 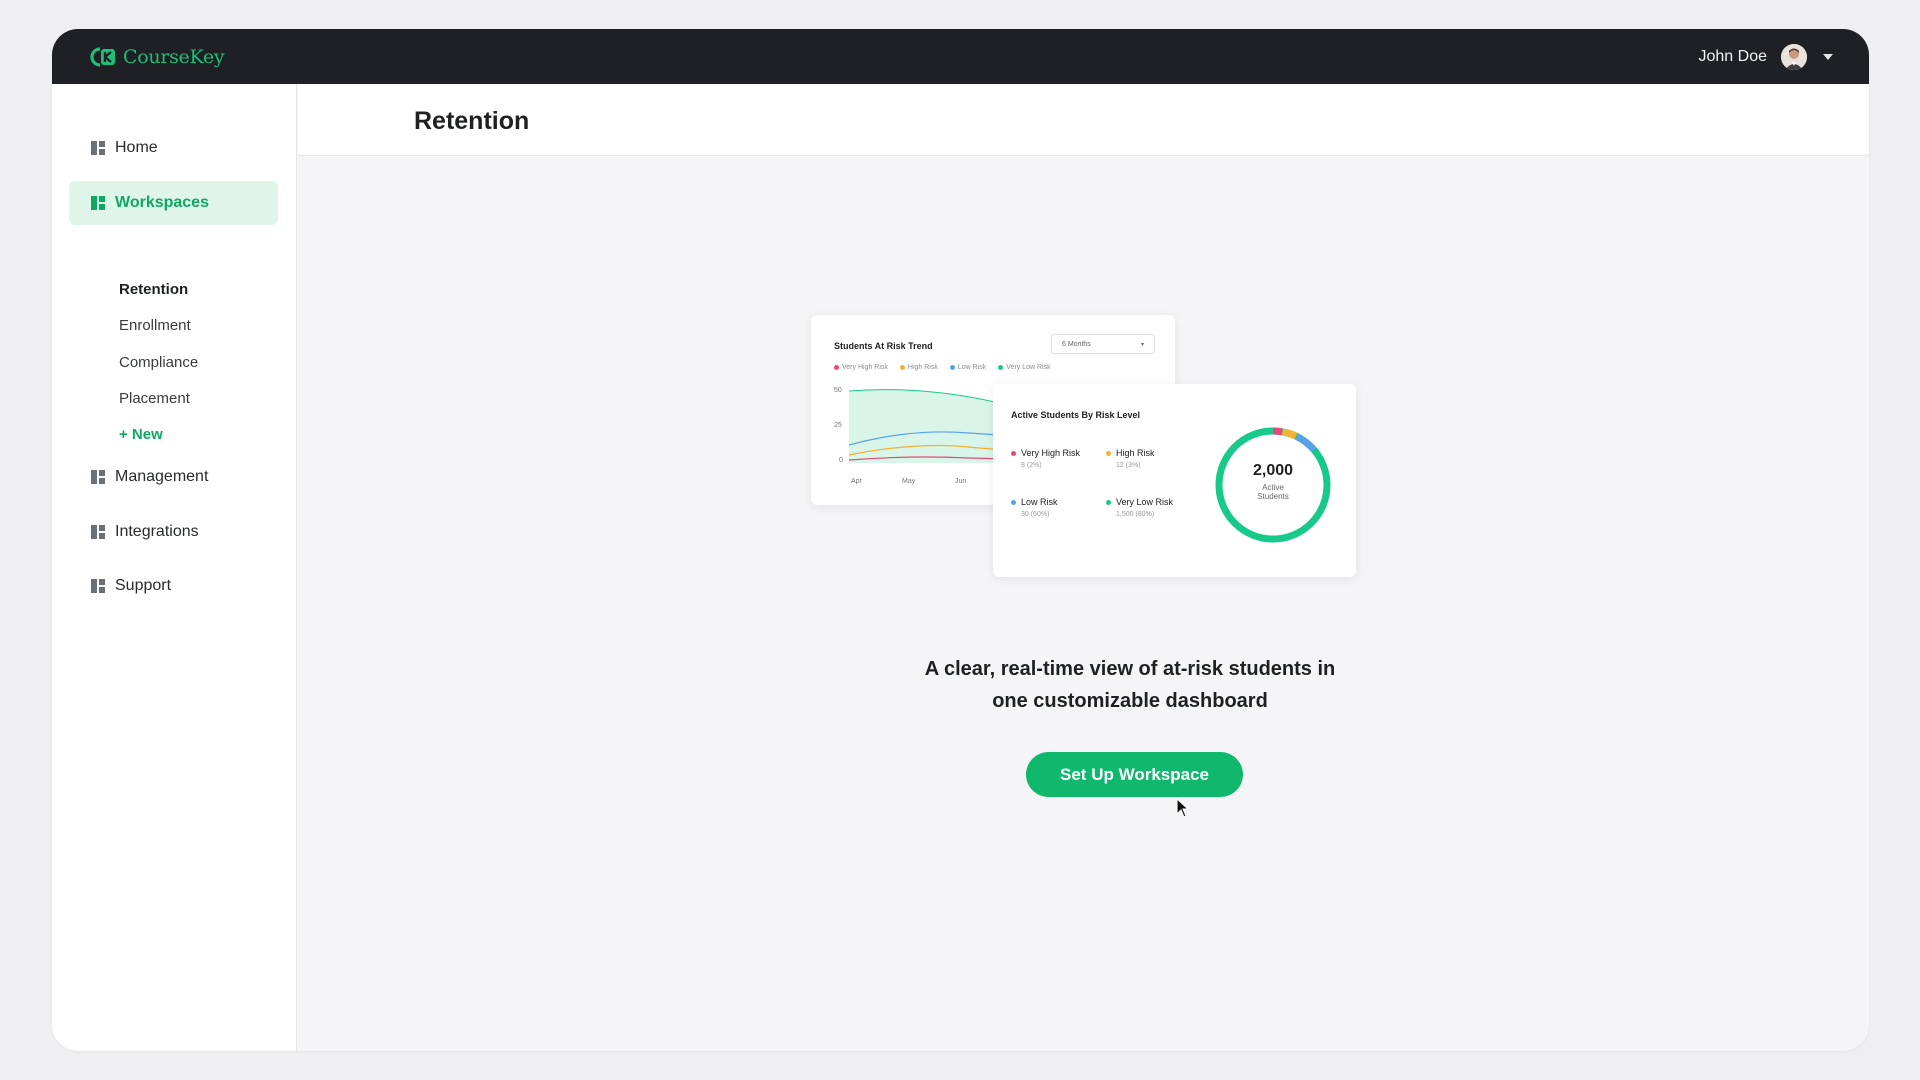 I want to click on risk-high: High Risk 12 (3%), so click(x=1130, y=458).